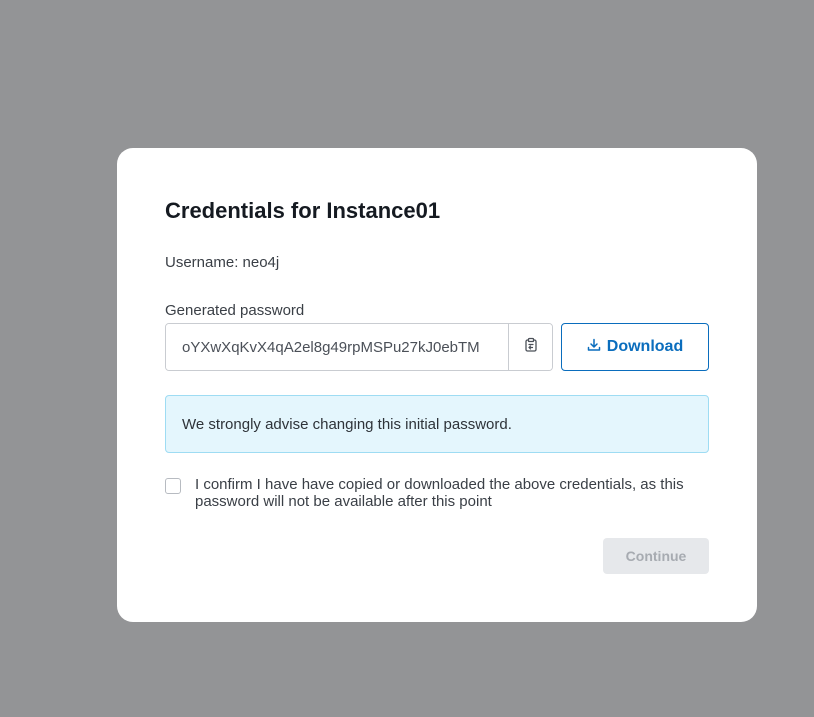 Image resolution: width=814 pixels, height=717 pixels. What do you see at coordinates (235, 310) in the screenshot?
I see `password-label: Generated password` at bounding box center [235, 310].